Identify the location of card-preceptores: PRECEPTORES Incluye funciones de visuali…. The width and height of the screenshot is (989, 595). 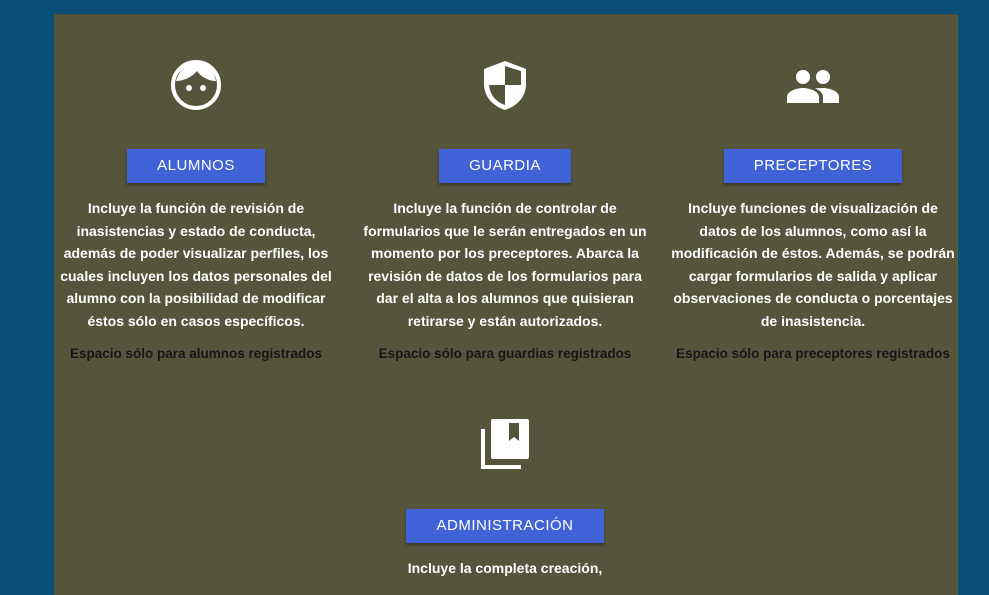
(813, 210).